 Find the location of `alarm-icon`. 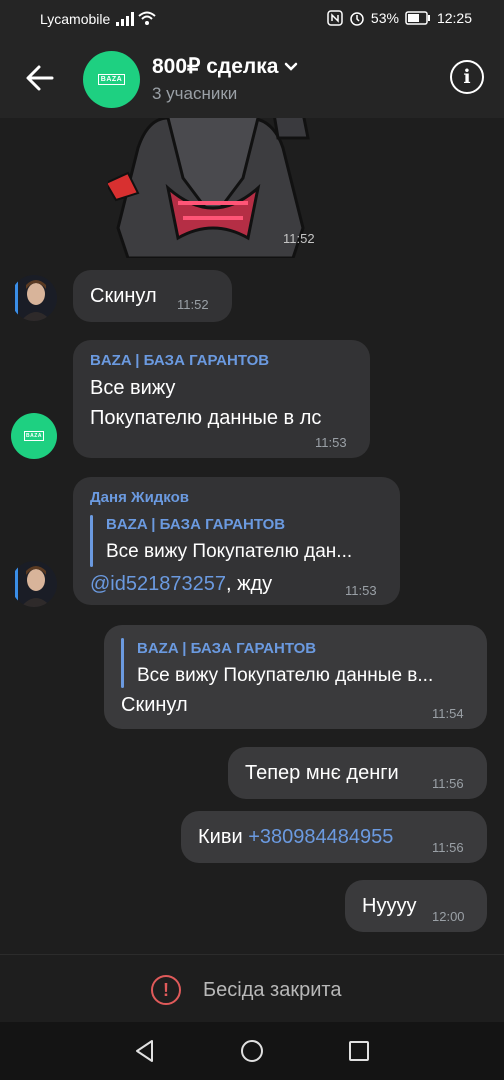

alarm-icon is located at coordinates (357, 19).